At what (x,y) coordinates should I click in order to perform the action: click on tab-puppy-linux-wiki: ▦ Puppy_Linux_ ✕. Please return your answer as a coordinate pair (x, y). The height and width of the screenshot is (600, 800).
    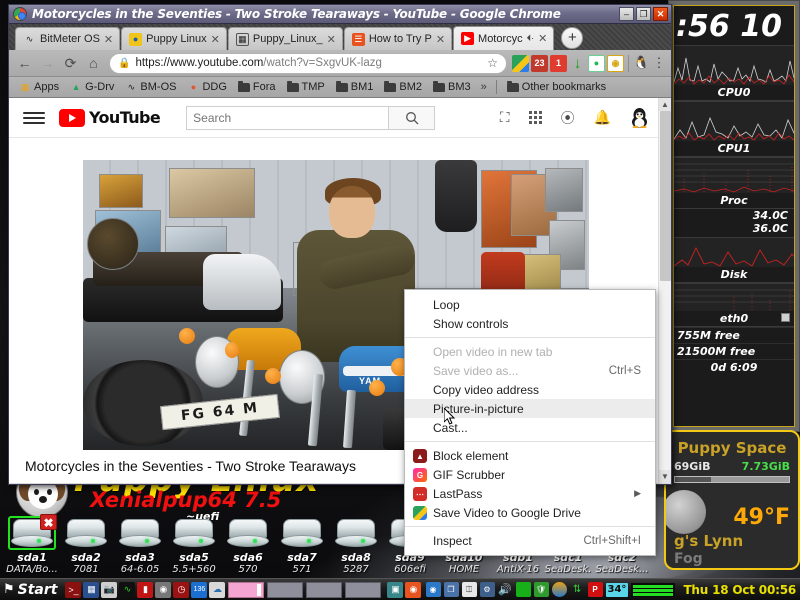
    Looking at the image, I should click on (285, 38).